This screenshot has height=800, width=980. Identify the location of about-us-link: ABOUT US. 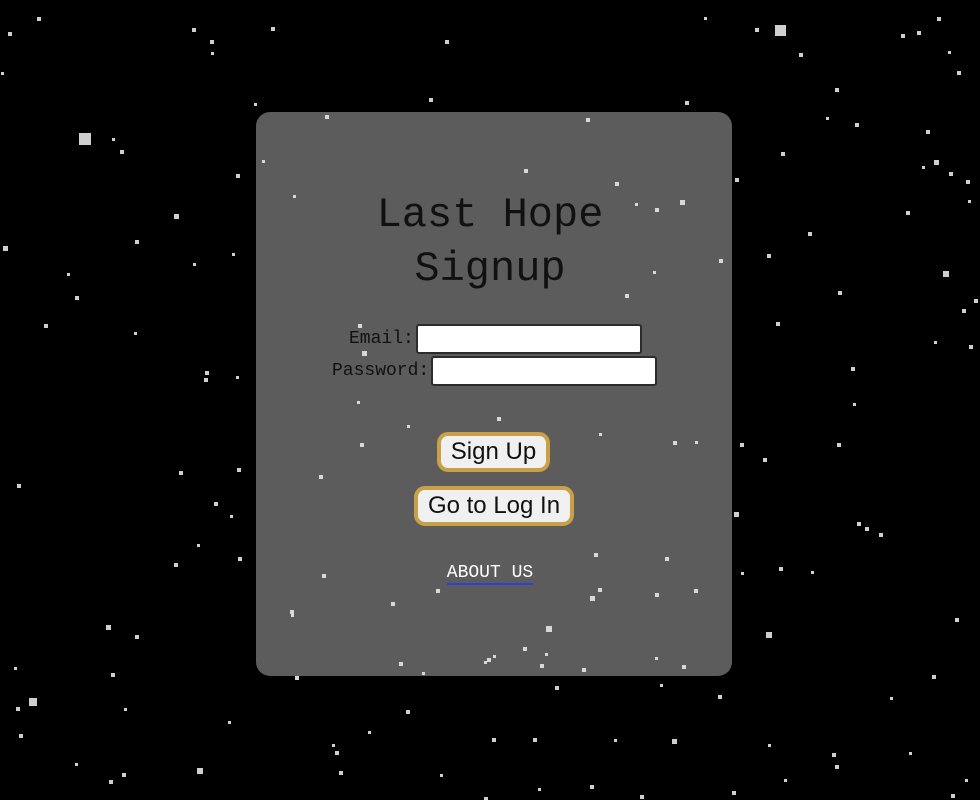
(490, 574).